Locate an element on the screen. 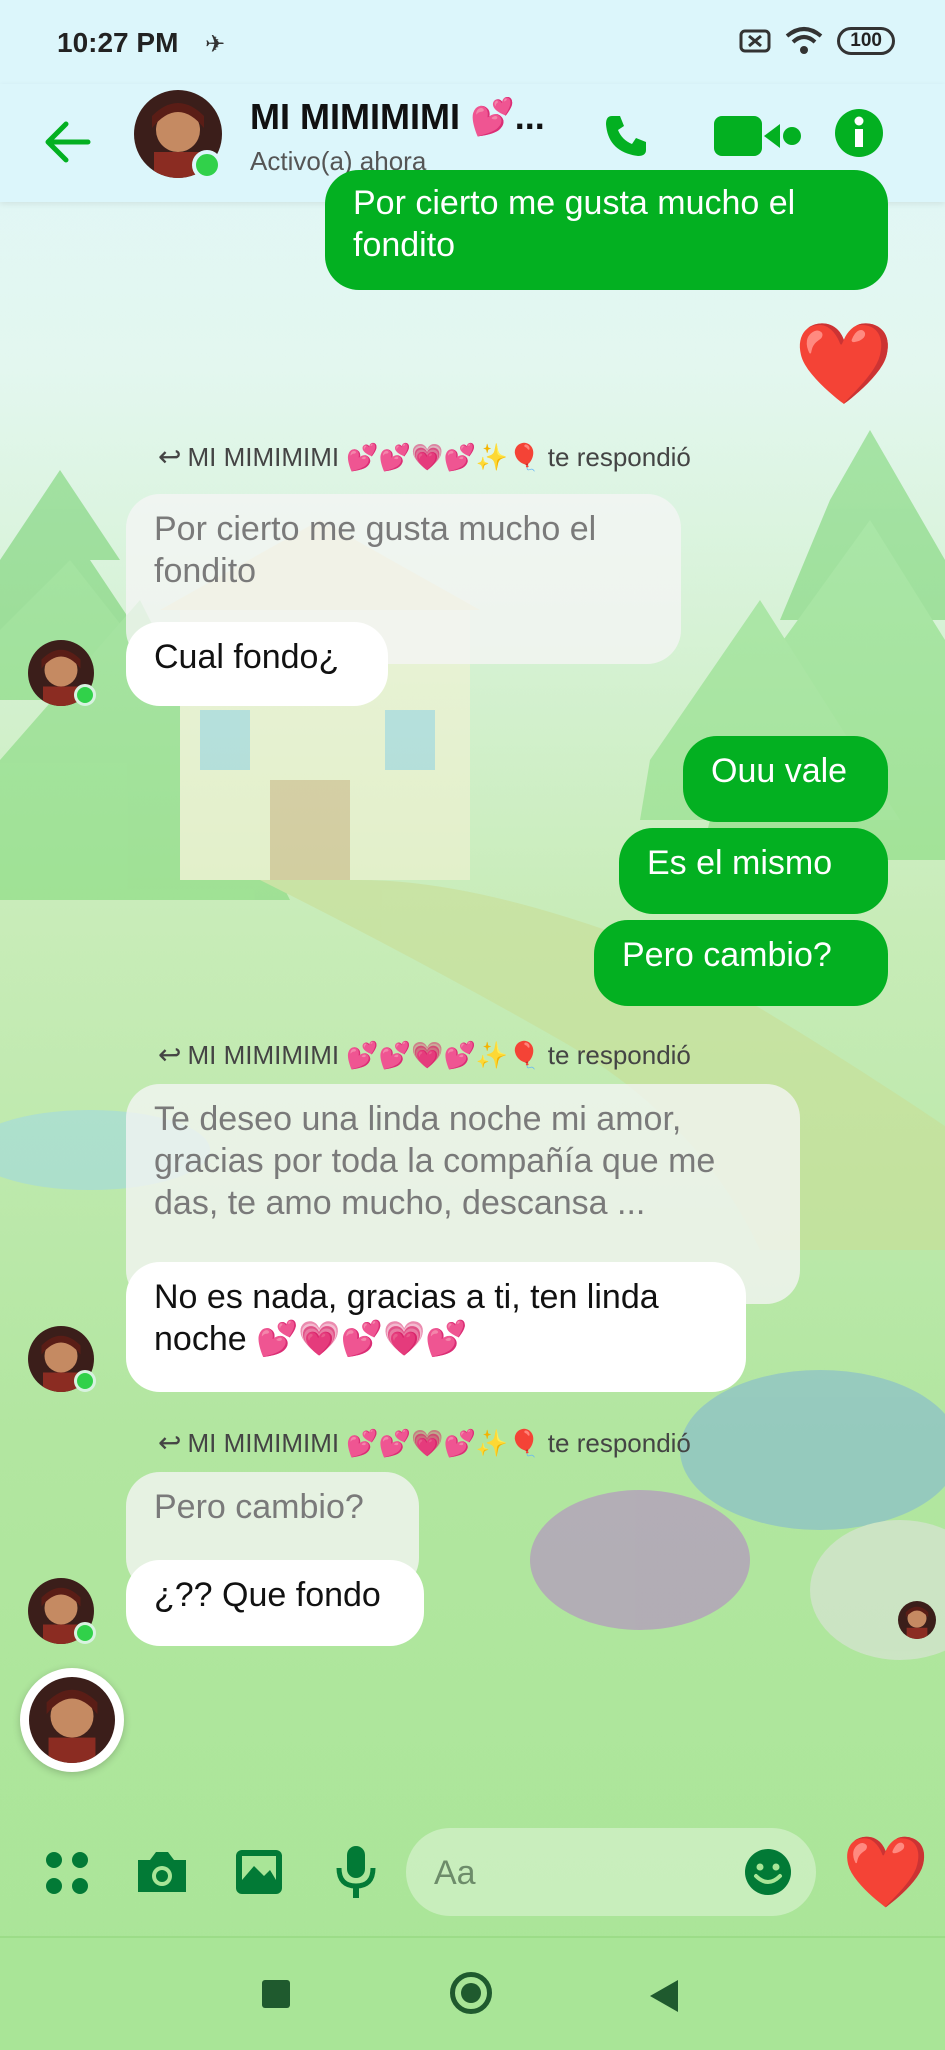 The image size is (945, 2050). phone-icon is located at coordinates (626, 136).